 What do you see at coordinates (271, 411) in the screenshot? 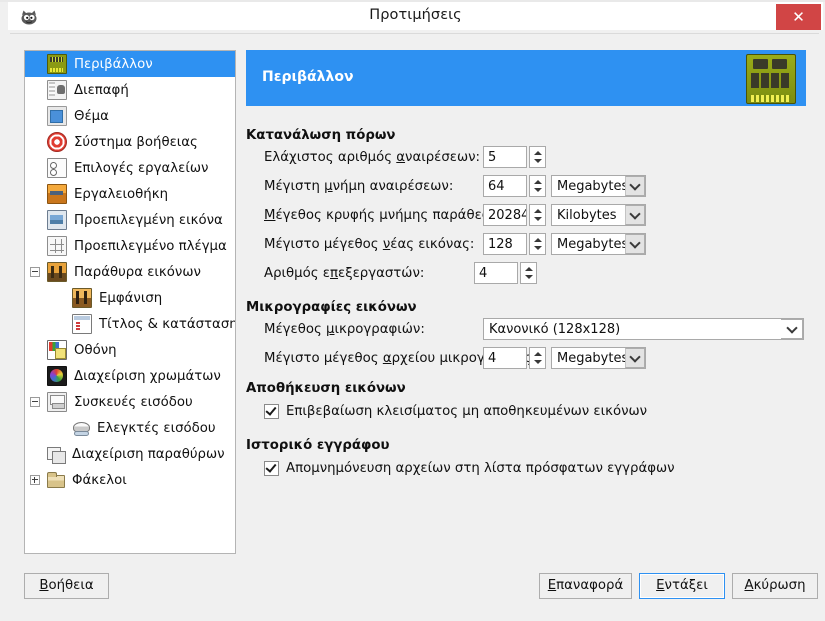
I see `checkbox-confirm-close-unsaved` at bounding box center [271, 411].